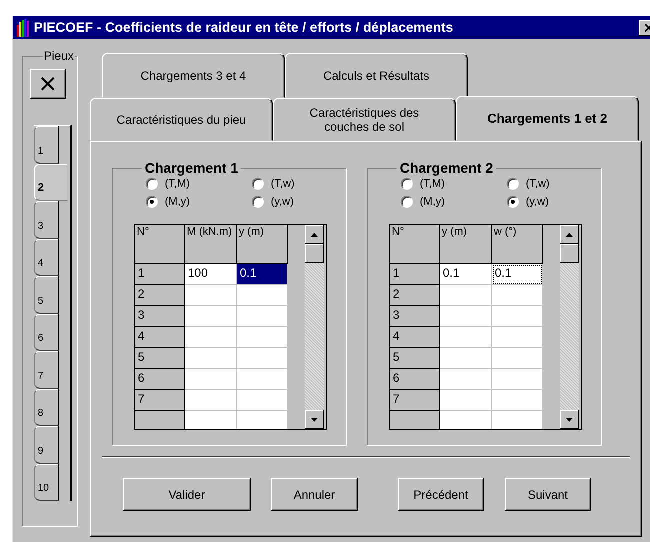 The height and width of the screenshot is (542, 650). I want to click on button: Suivant, so click(548, 494).